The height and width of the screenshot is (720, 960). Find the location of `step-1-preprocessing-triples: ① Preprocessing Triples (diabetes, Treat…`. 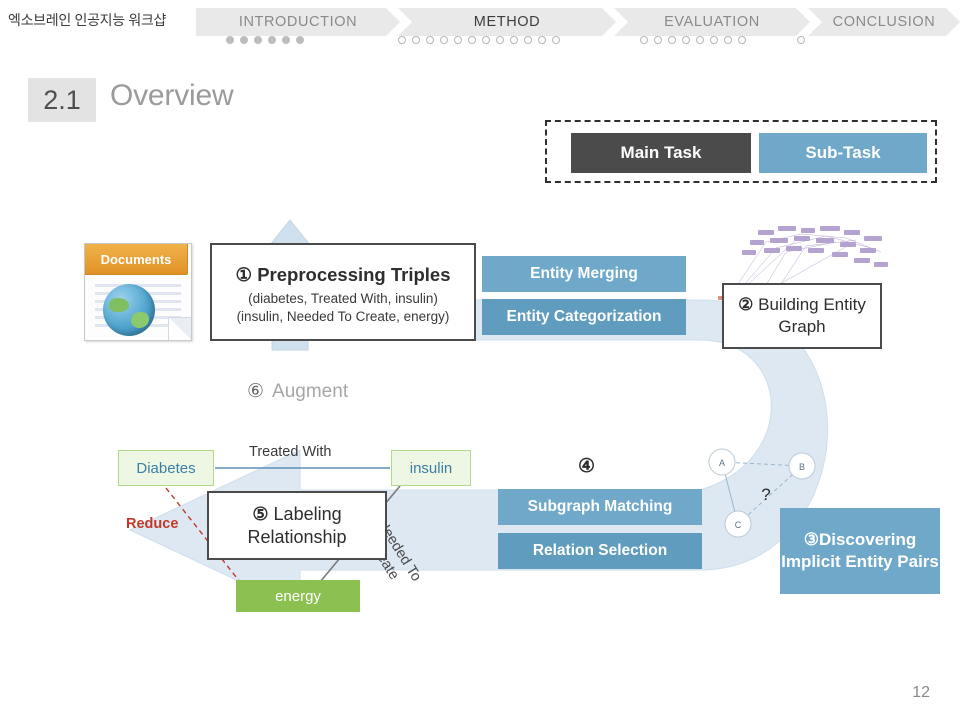

step-1-preprocessing-triples: ① Preprocessing Triples (diabetes, Treat… is located at coordinates (343, 292).